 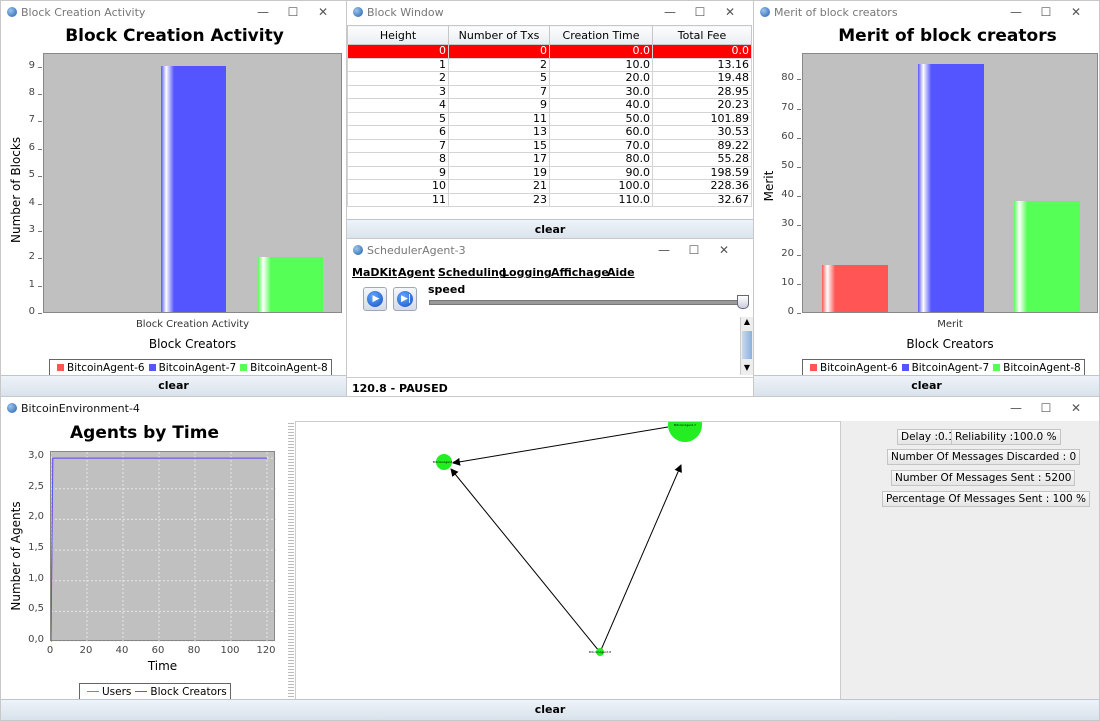 What do you see at coordinates (550, 13) in the screenshot?
I see `block-window-titlebar: Block Window — ☐ ✕` at bounding box center [550, 13].